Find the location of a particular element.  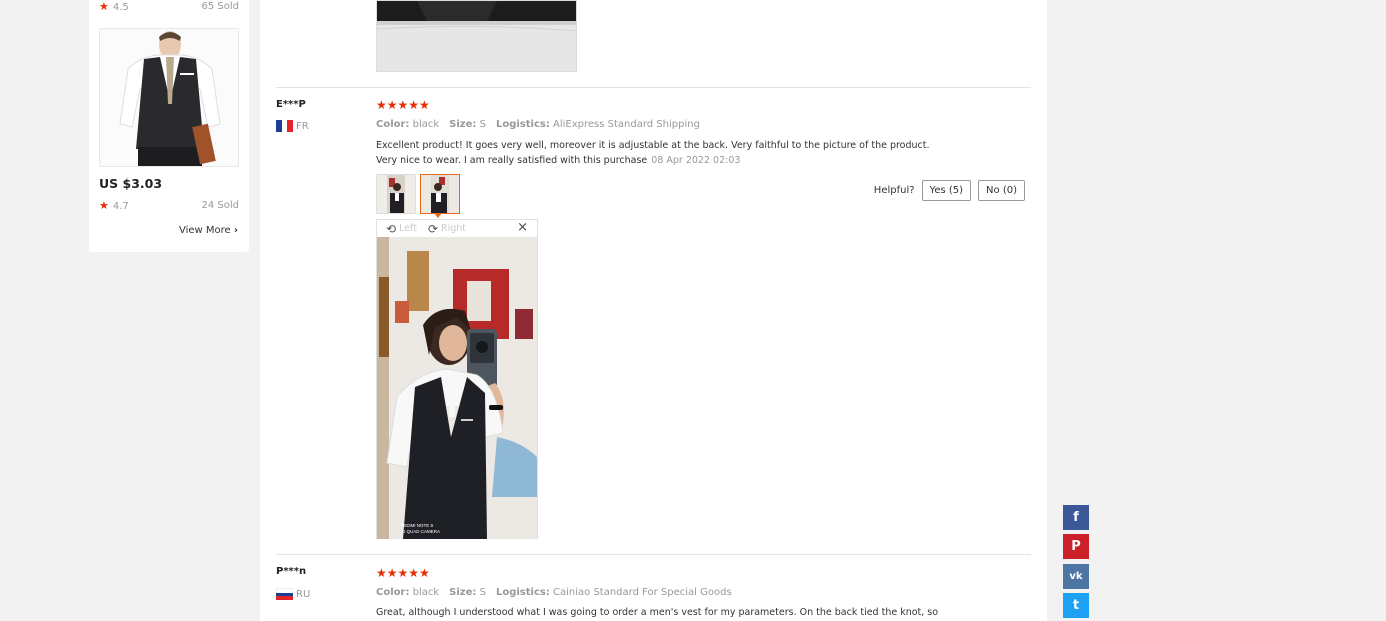

logistics-value: AliExpress Standard Shipping is located at coordinates (626, 124).